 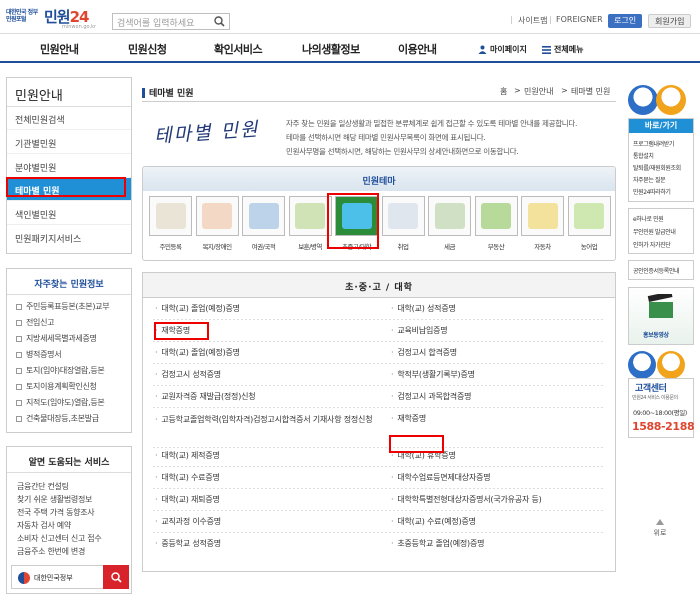 I want to click on helpful-item: 금융주소 한번에 변경, so click(x=51, y=551).